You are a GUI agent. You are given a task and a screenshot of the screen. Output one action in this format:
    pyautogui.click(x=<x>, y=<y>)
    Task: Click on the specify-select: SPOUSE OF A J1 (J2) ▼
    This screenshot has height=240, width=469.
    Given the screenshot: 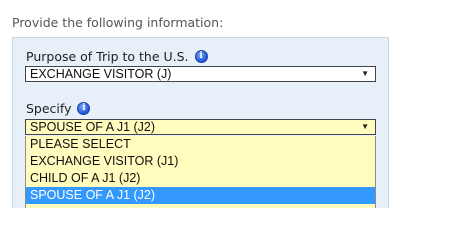 What is the action you would take?
    pyautogui.click(x=200, y=127)
    